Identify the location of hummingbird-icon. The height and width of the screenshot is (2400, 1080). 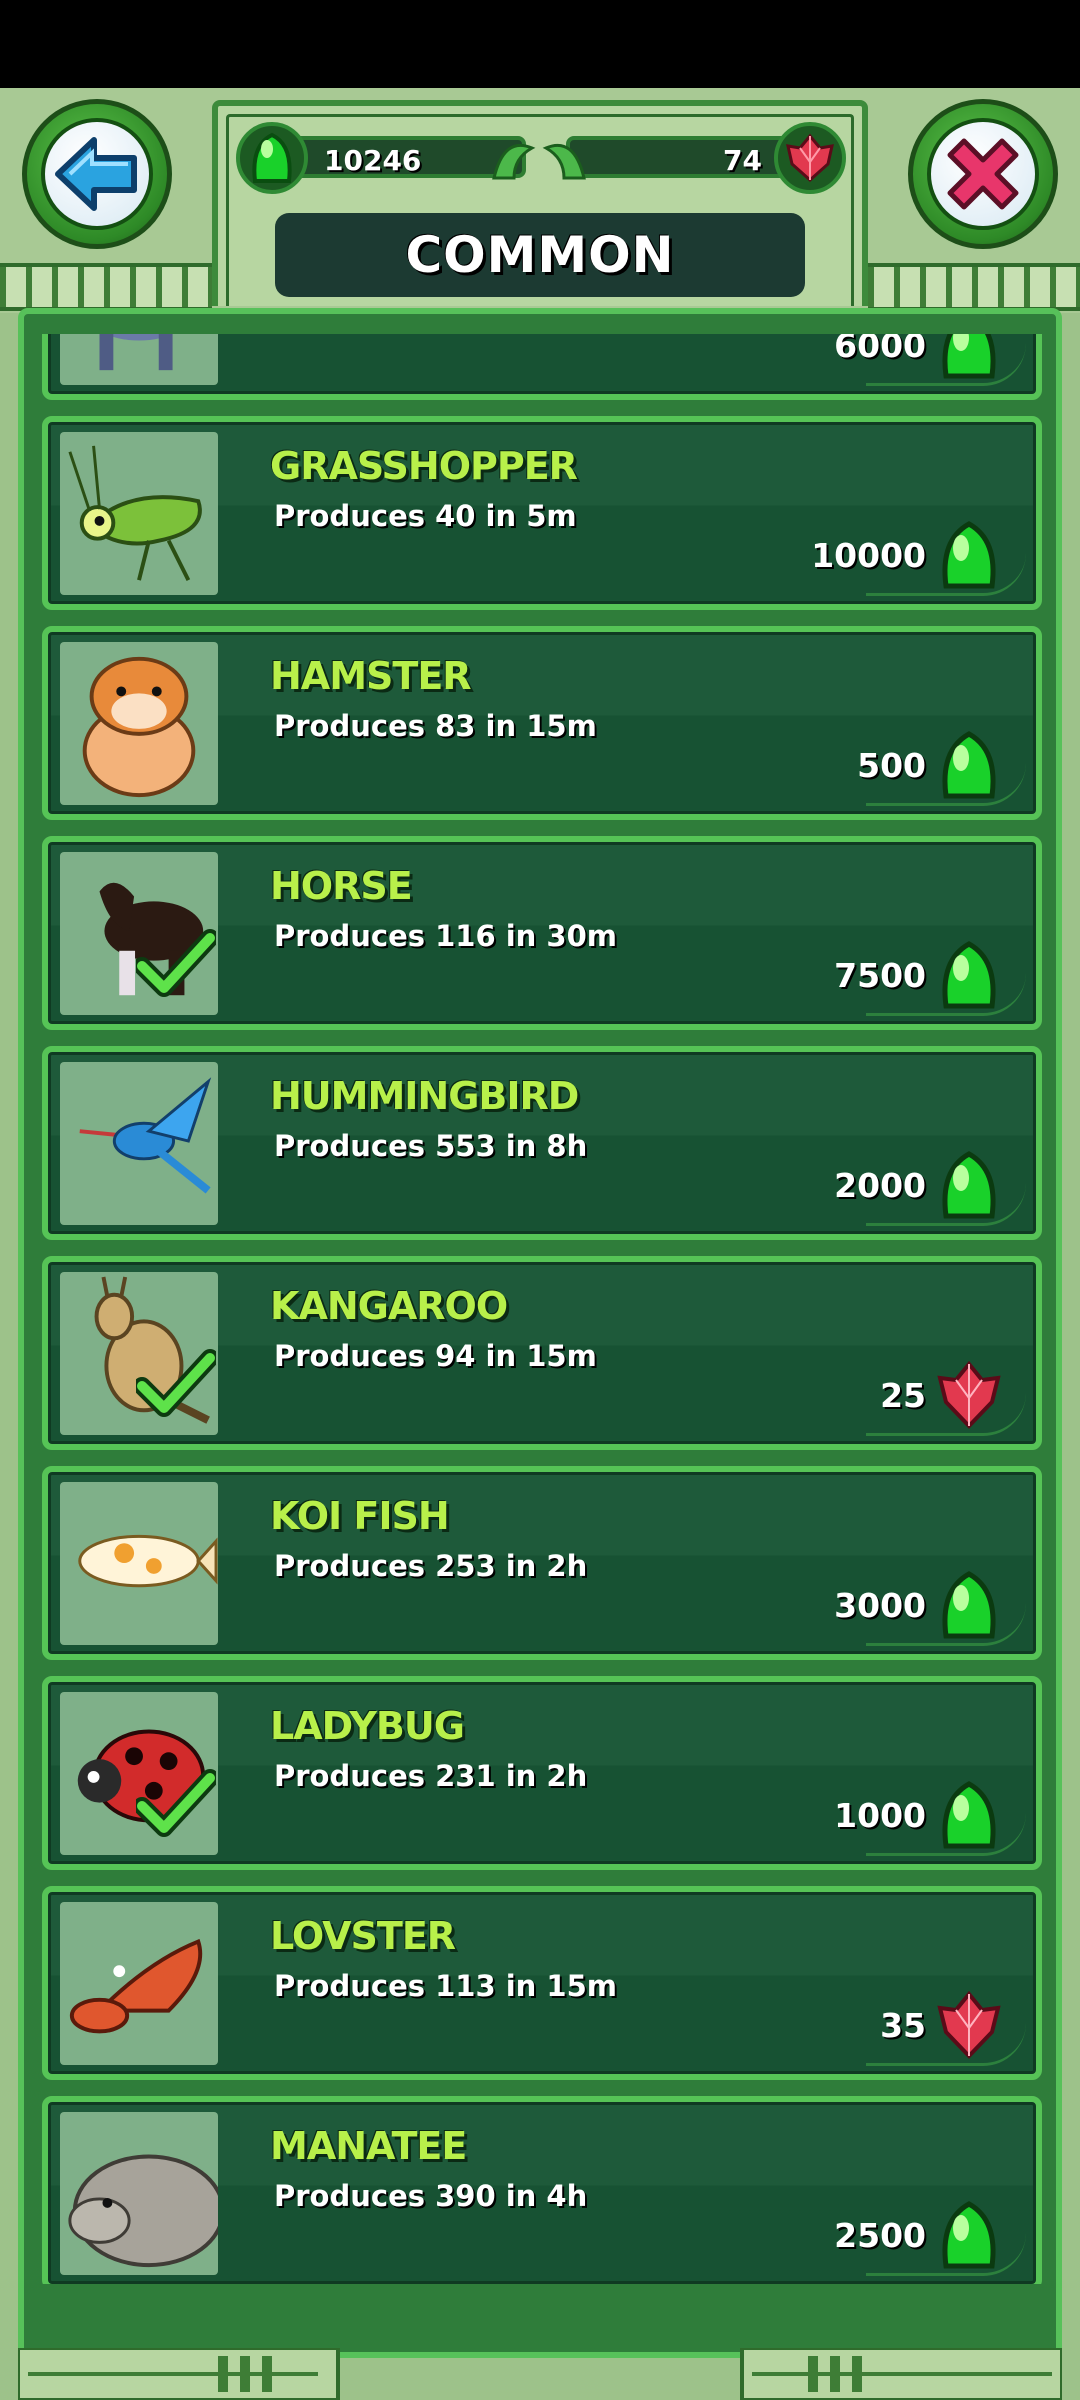
(139, 1143).